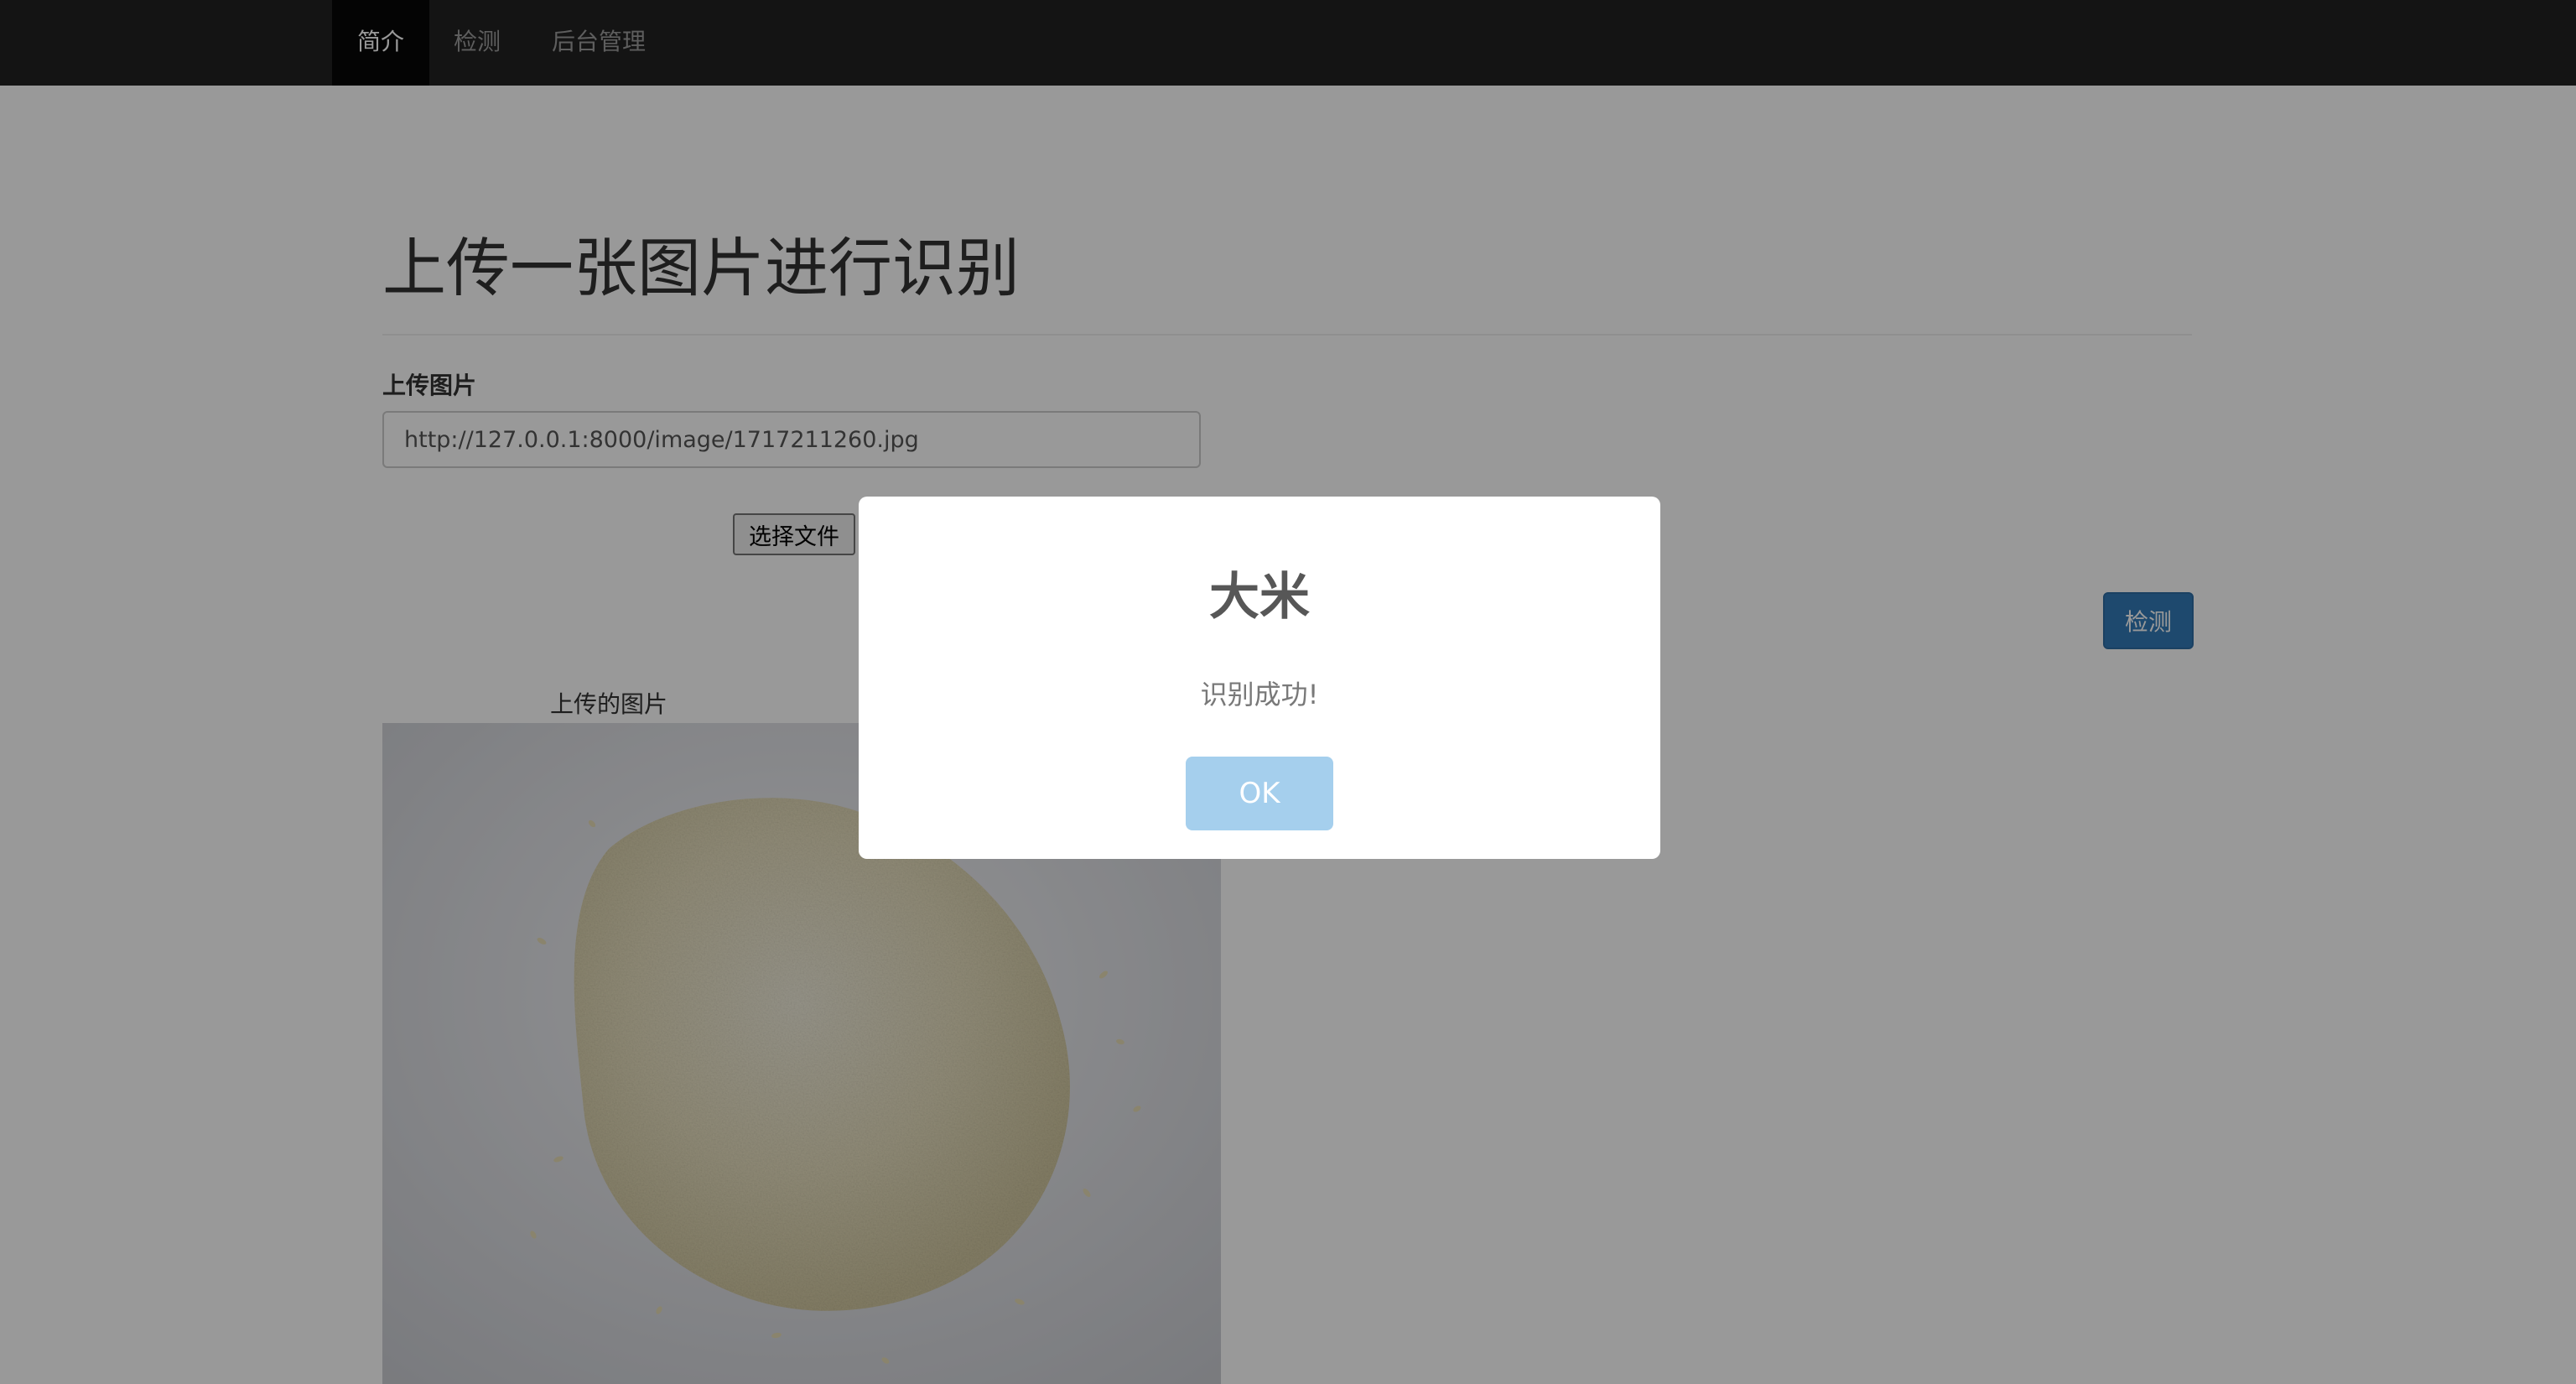  What do you see at coordinates (1259, 694) in the screenshot?
I see `alert-message: 识别成功!` at bounding box center [1259, 694].